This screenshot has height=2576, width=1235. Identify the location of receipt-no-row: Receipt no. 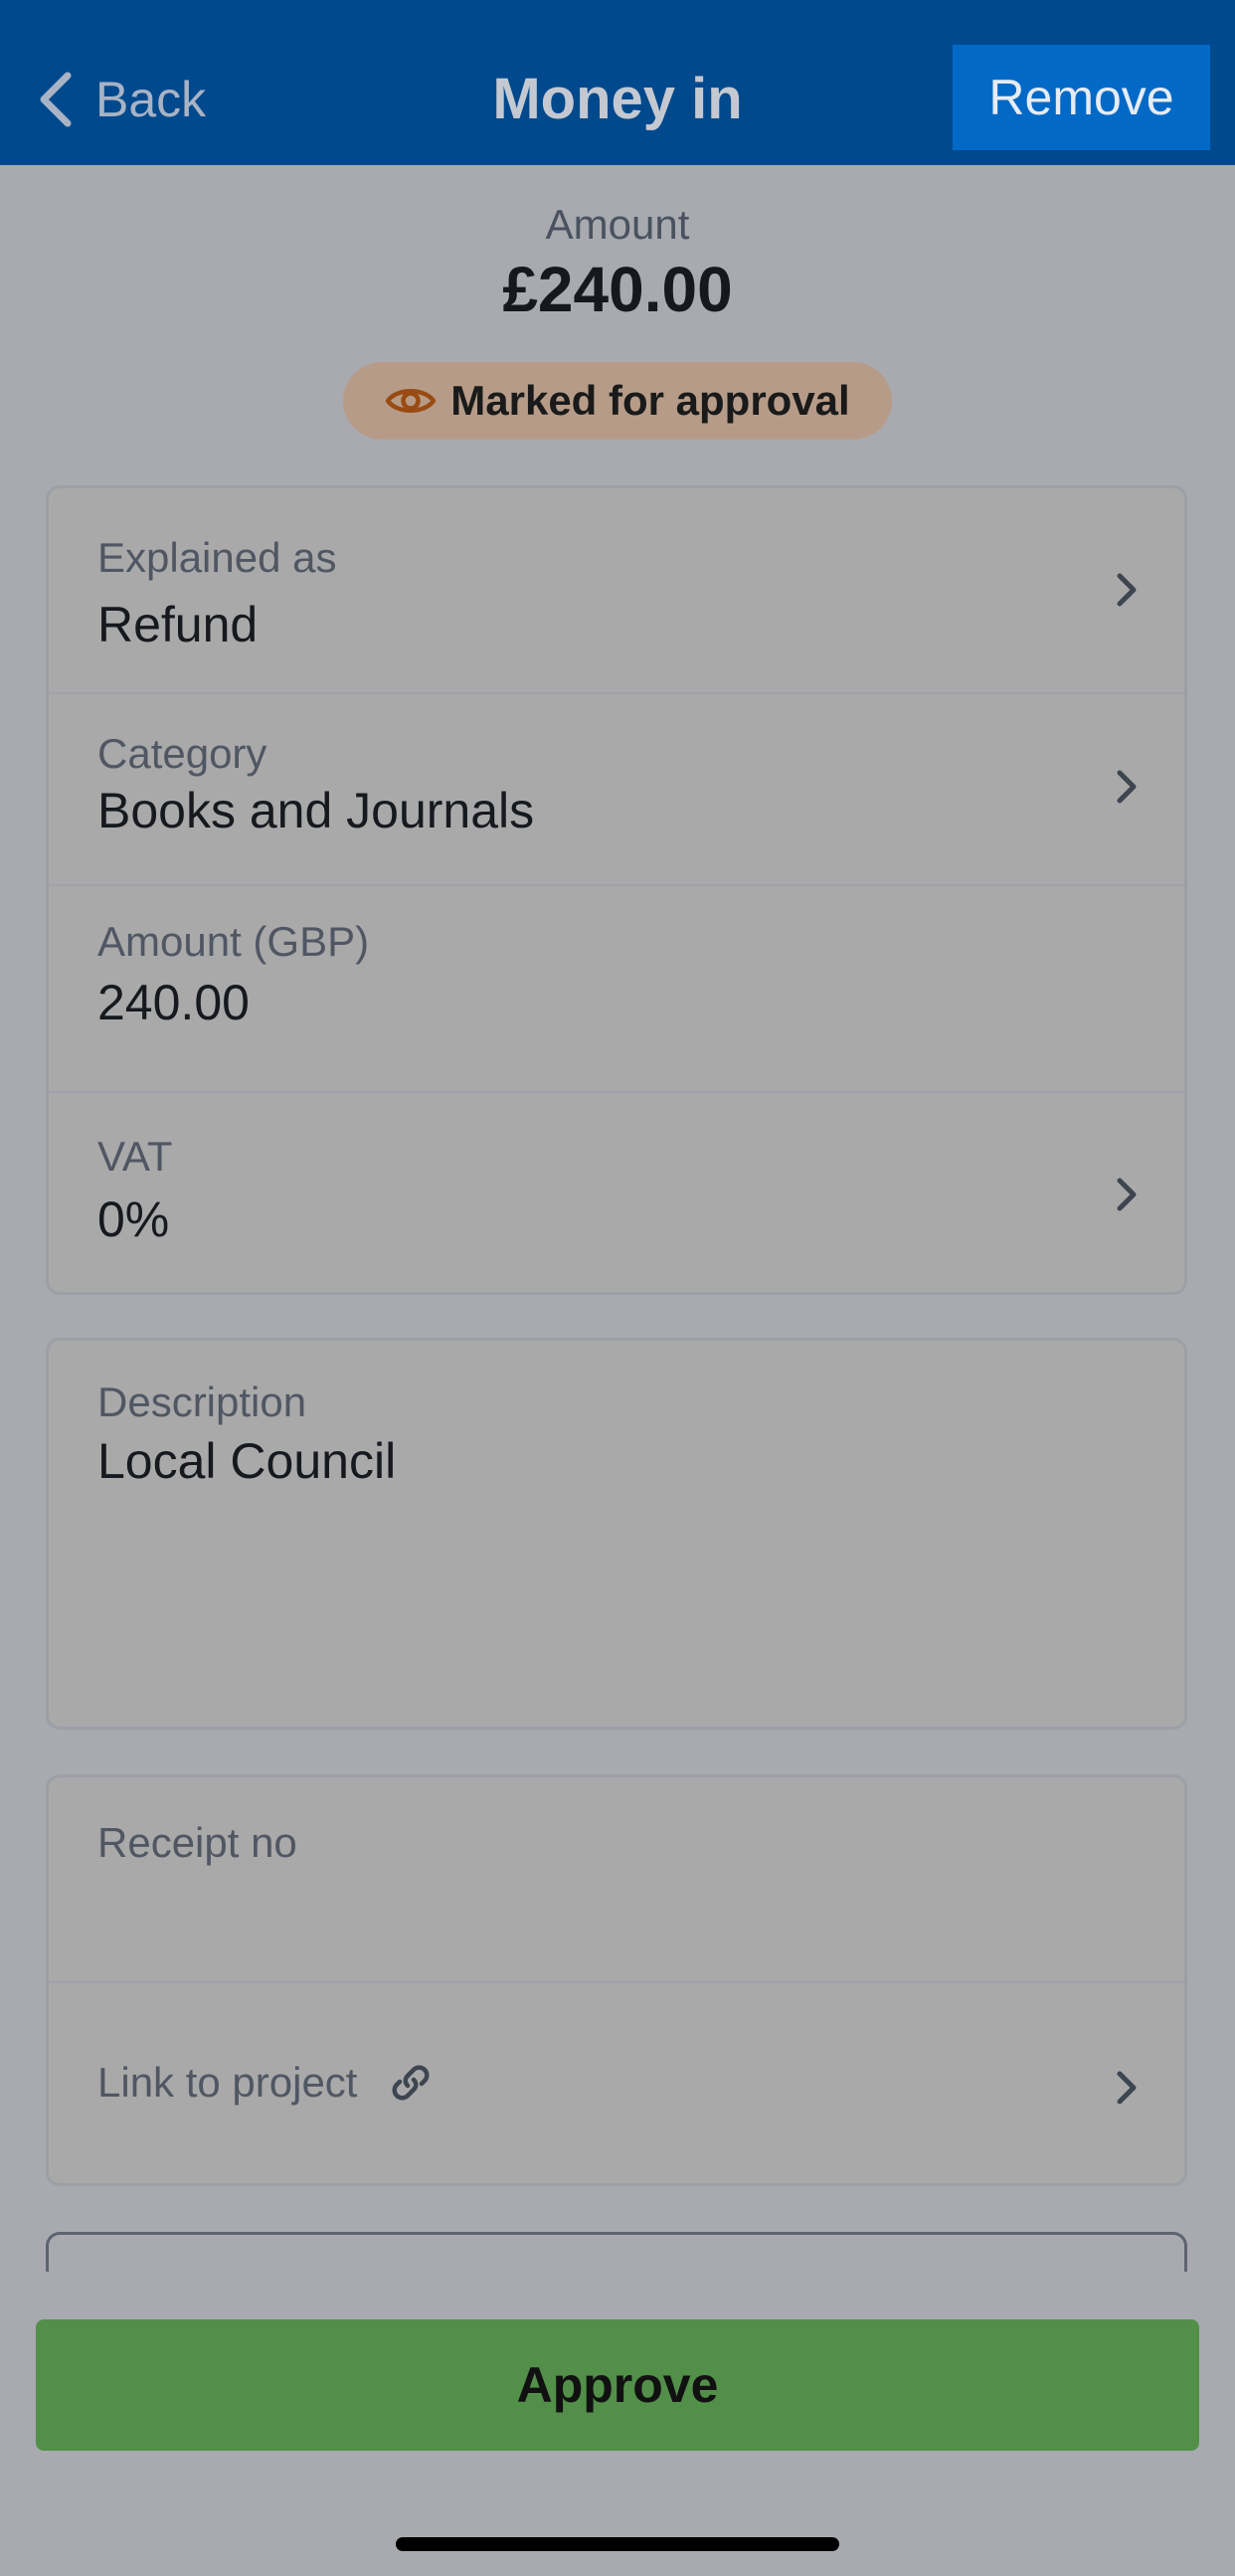
(616, 1879).